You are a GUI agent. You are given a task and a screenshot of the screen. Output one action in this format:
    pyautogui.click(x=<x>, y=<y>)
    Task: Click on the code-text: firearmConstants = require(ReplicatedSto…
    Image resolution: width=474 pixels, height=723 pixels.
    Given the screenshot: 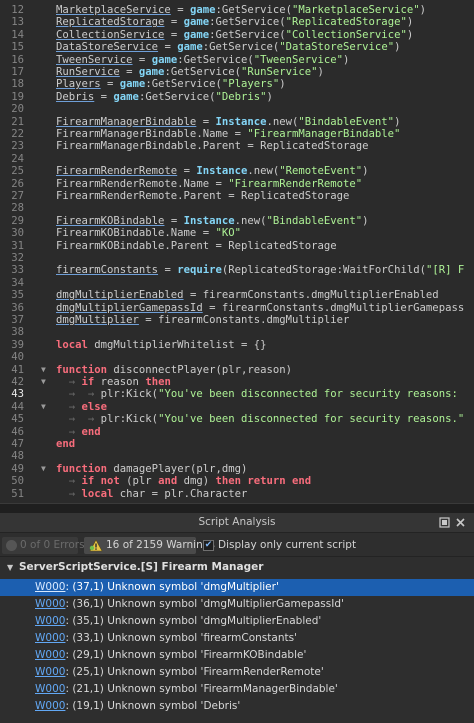 What is the action you would take?
    pyautogui.click(x=260, y=270)
    